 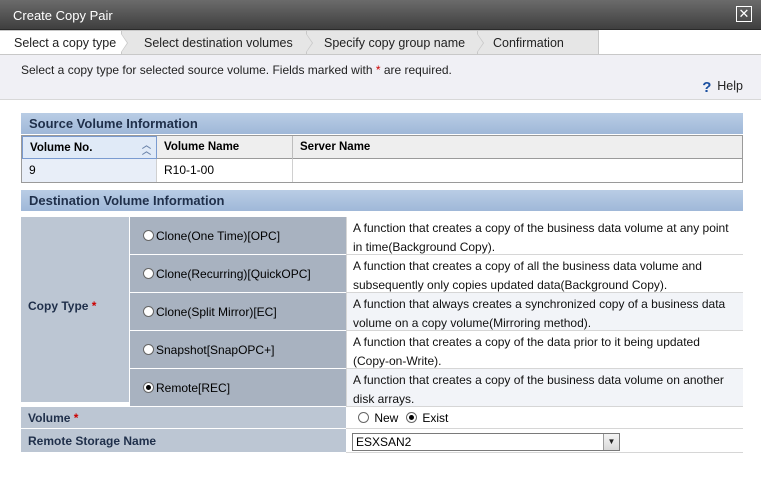 I want to click on step-label: Select a copy type, so click(x=65, y=43).